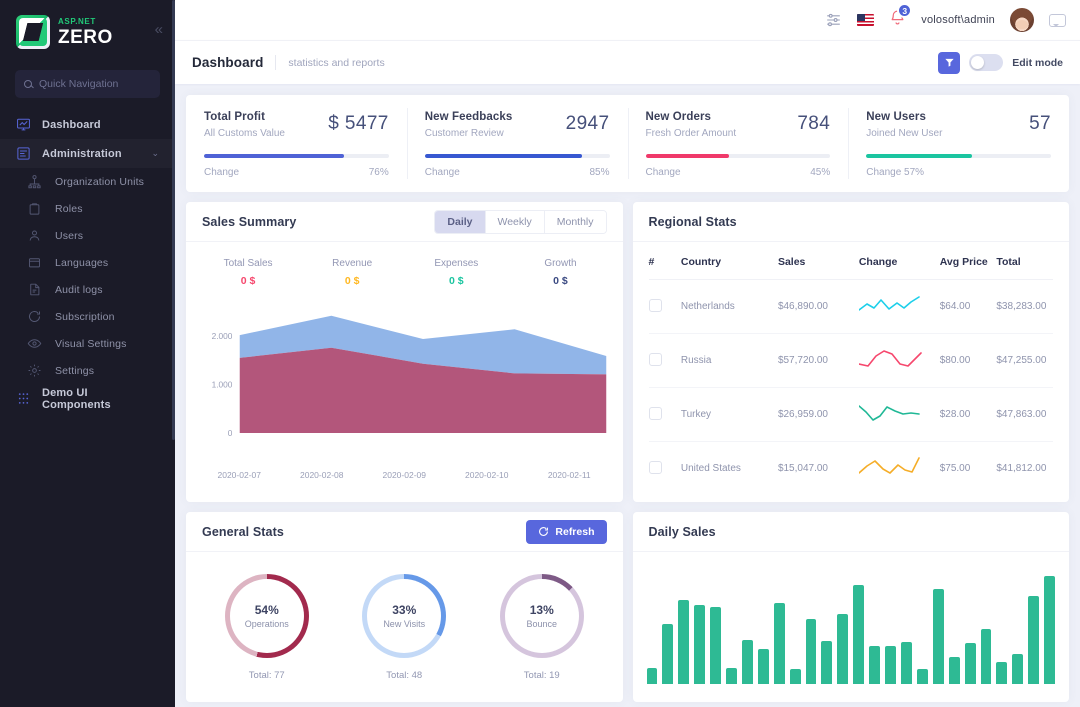  What do you see at coordinates (87, 262) in the screenshot?
I see `sidebar-item-languages: Languages` at bounding box center [87, 262].